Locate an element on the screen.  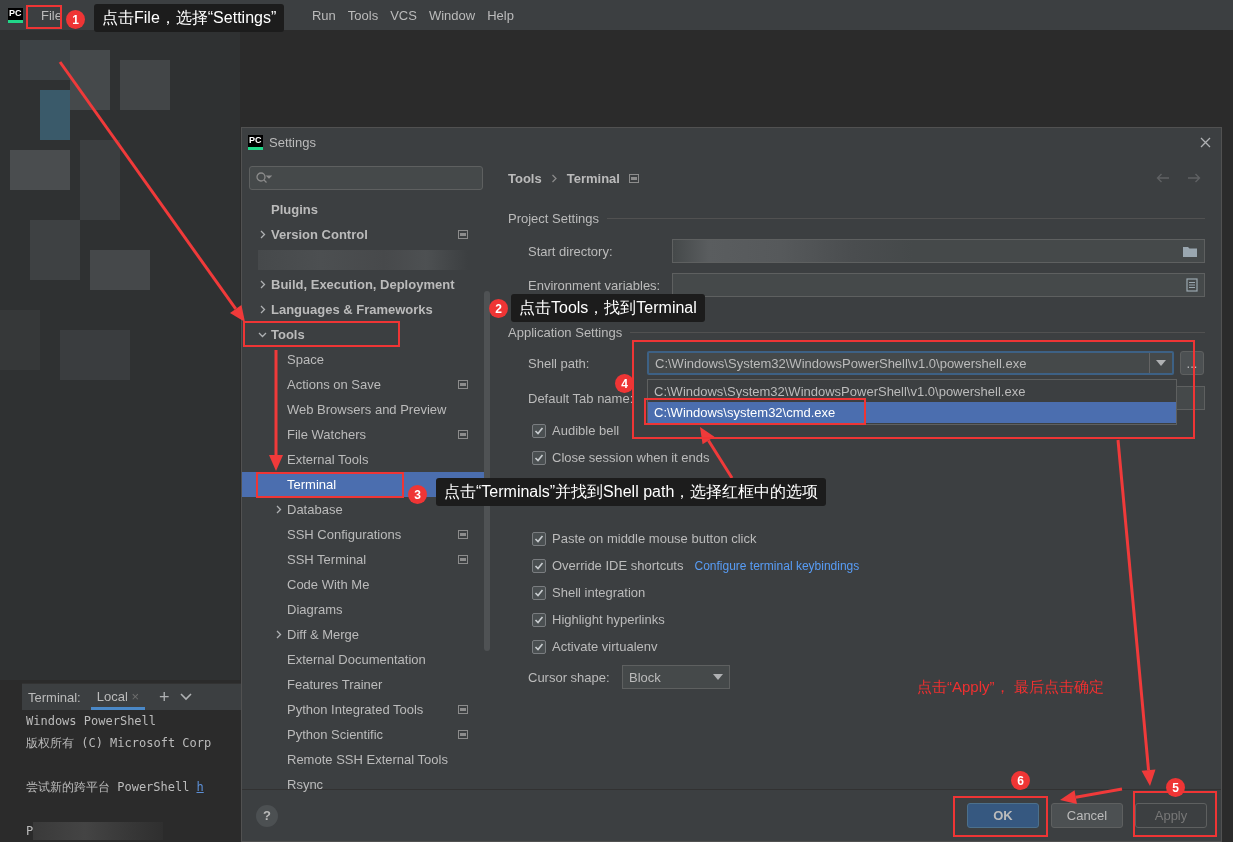
terminal-line: P is located at coordinates (30, 831).